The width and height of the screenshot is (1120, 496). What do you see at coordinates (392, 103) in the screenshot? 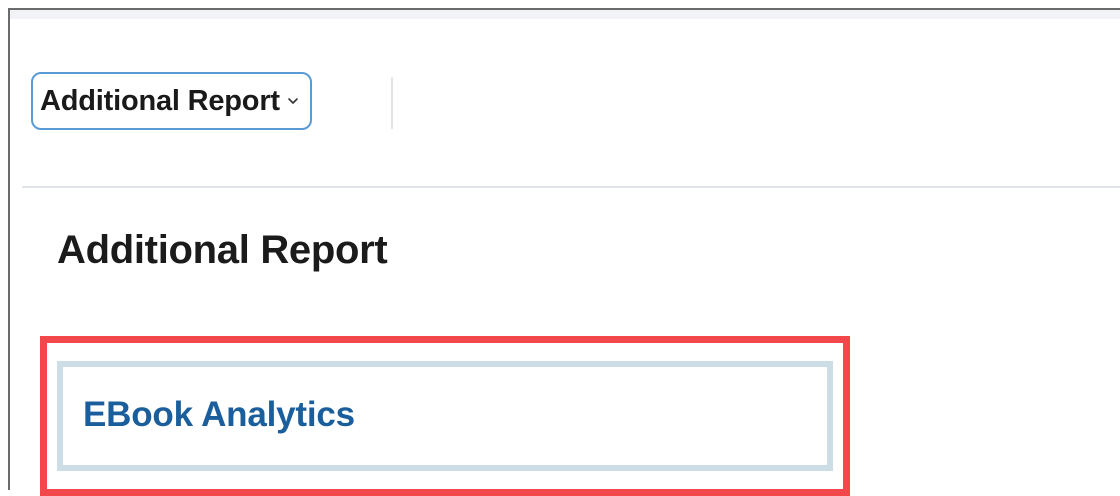
I see `toolbar-divider` at bounding box center [392, 103].